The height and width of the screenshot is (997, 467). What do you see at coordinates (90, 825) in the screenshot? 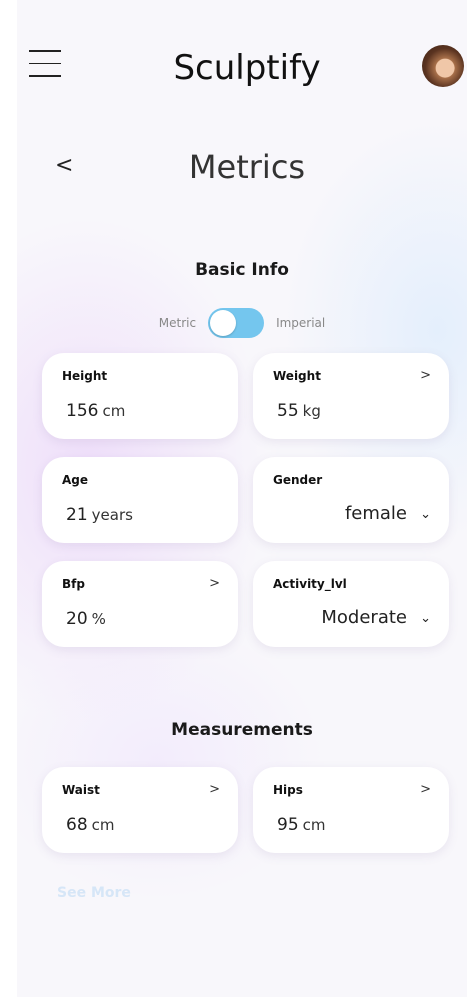
I see `waist-value: 68 cm` at bounding box center [90, 825].